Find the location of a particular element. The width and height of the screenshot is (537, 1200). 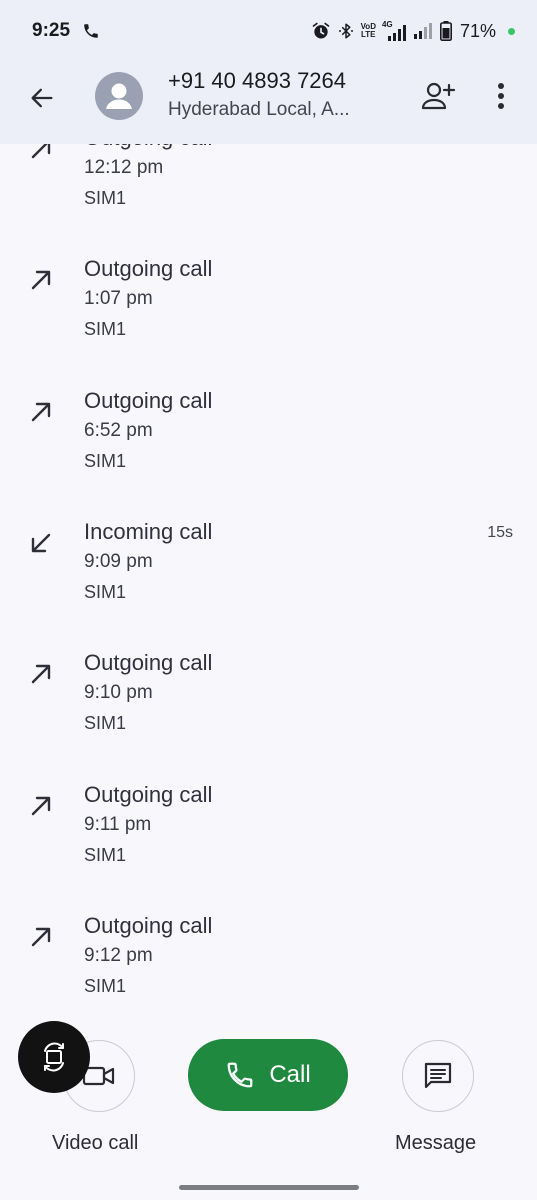

screen-rotate-icon is located at coordinates (54, 1057).